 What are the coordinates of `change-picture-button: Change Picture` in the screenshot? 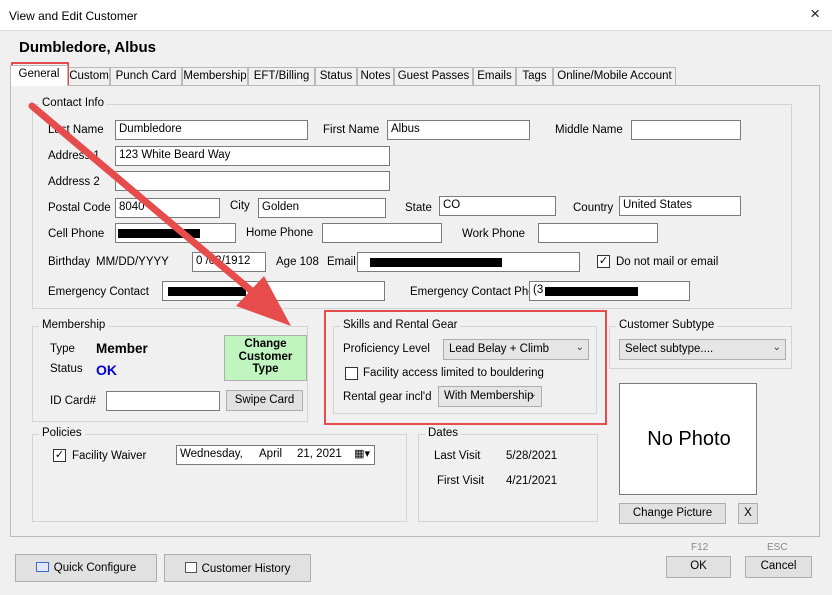 It's located at (672, 513).